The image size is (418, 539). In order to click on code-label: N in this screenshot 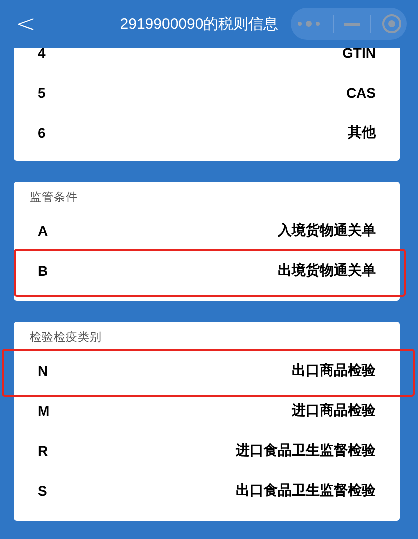, I will do `click(43, 371)`.